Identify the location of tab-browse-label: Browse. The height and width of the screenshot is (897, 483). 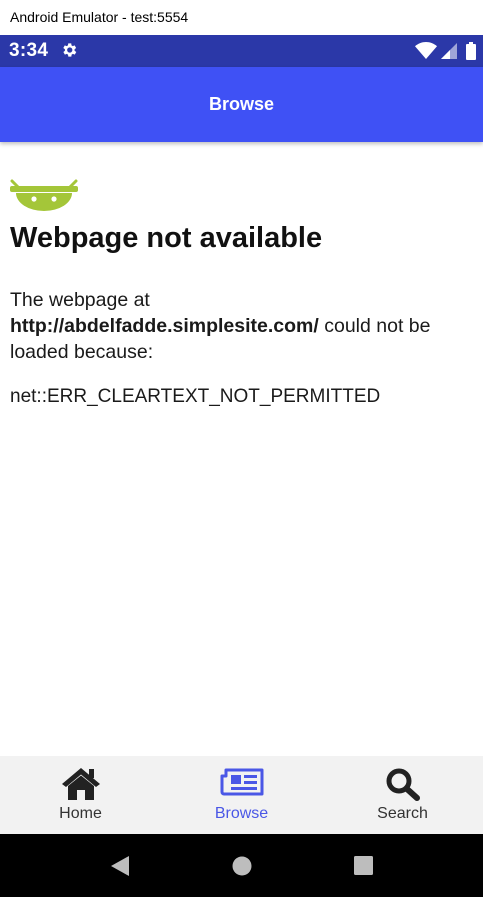
(241, 813).